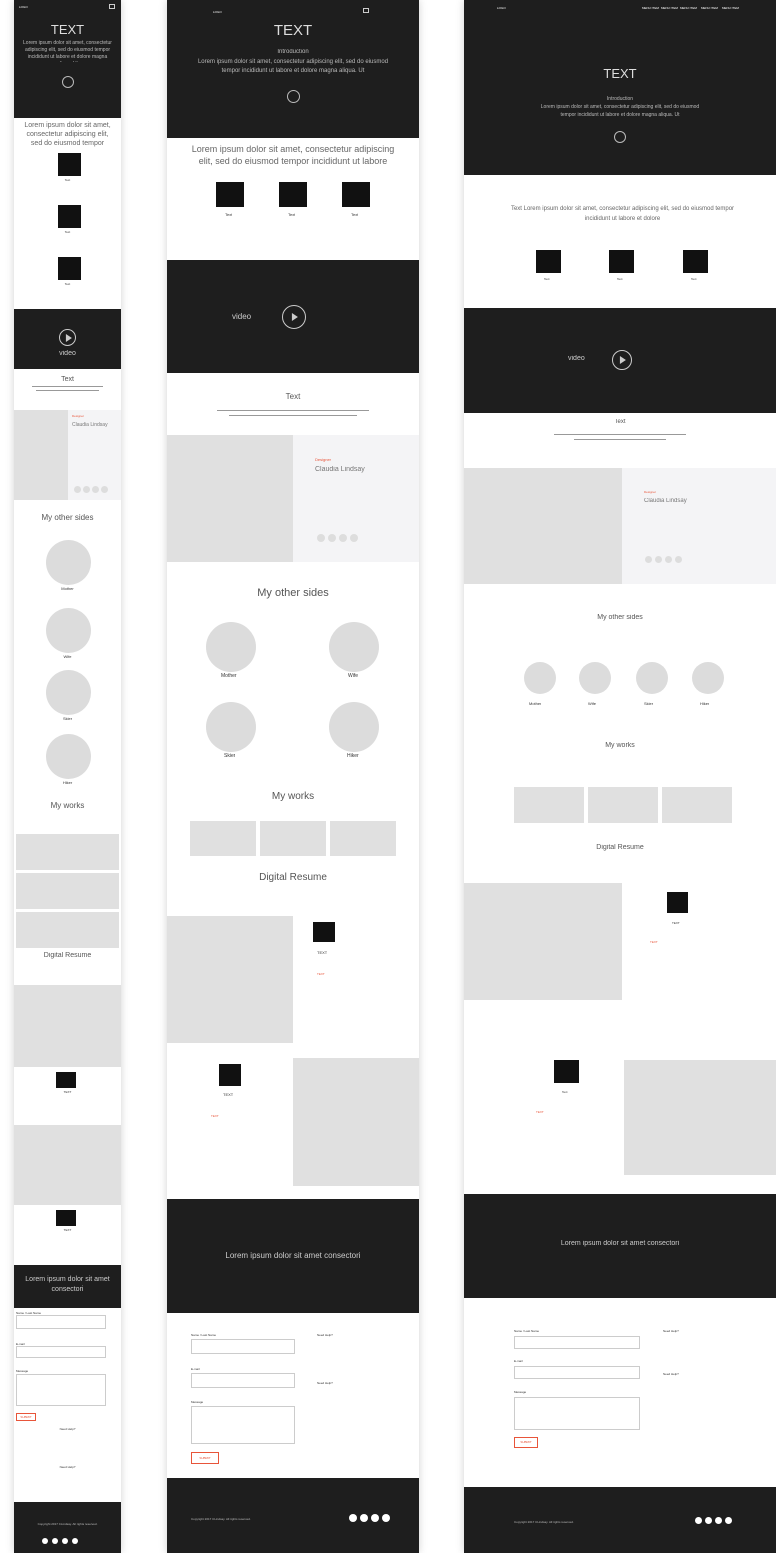 The height and width of the screenshot is (1553, 776). What do you see at coordinates (518, 1361) in the screenshot?
I see `email-label: E-mail` at bounding box center [518, 1361].